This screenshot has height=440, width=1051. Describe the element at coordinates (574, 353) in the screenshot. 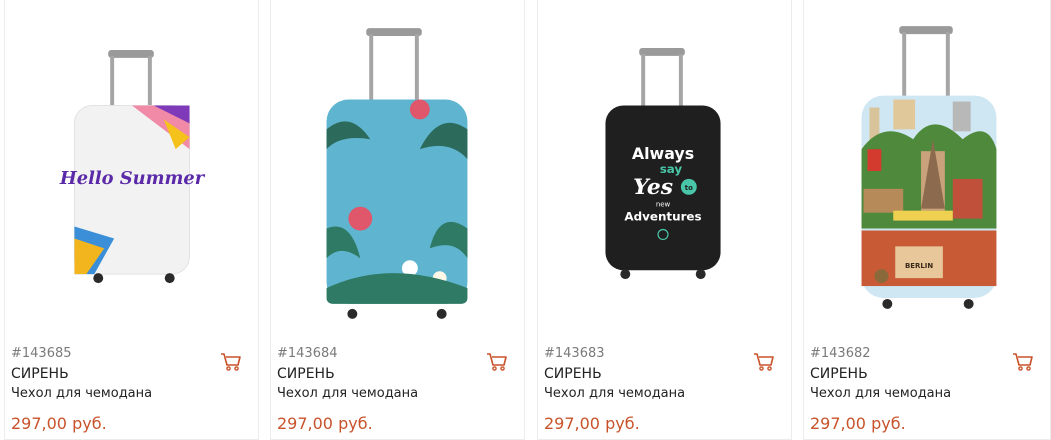

I see `product-sku: #143683` at that location.